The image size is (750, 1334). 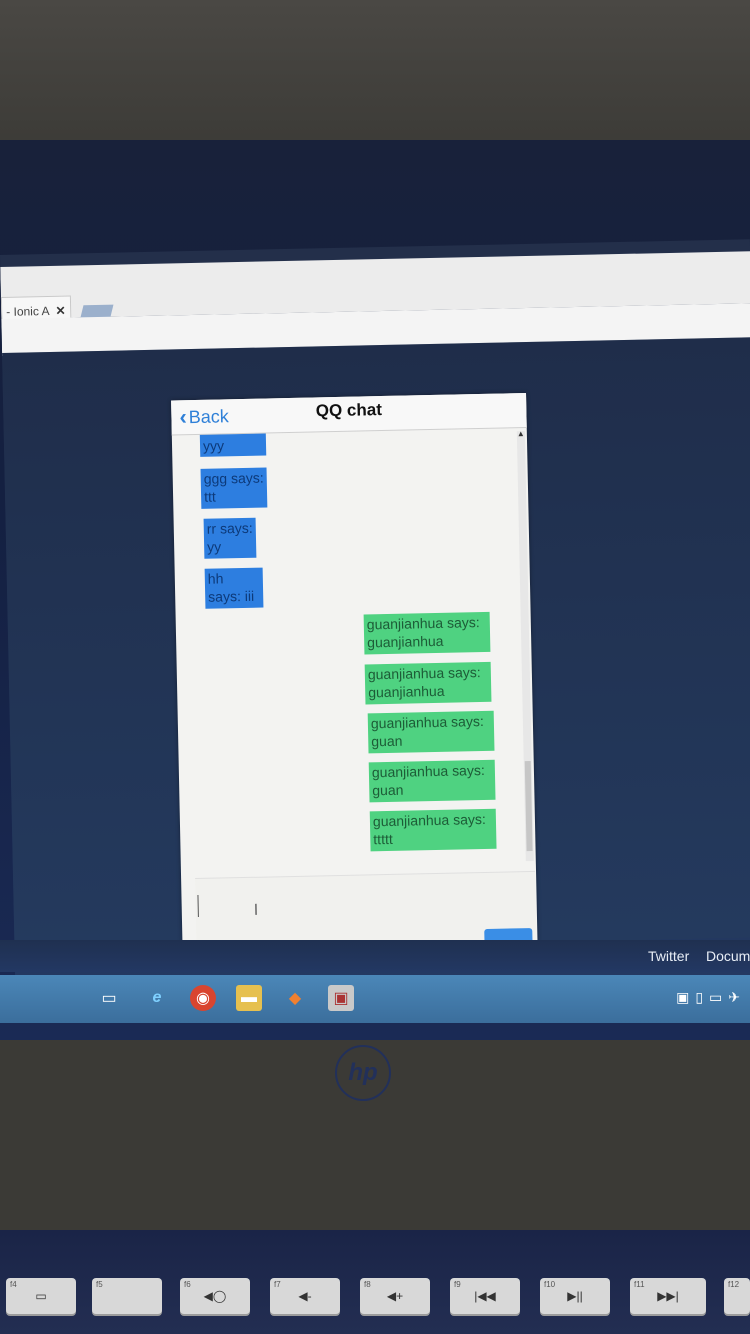 I want to click on key-f11: f11 ▶▶|, so click(x=668, y=1296).